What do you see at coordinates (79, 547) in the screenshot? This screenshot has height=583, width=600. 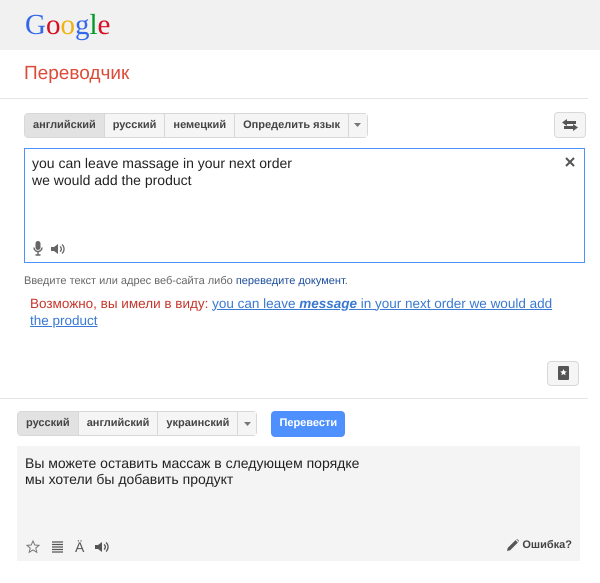 I see `transliteration-button: Ä` at bounding box center [79, 547].